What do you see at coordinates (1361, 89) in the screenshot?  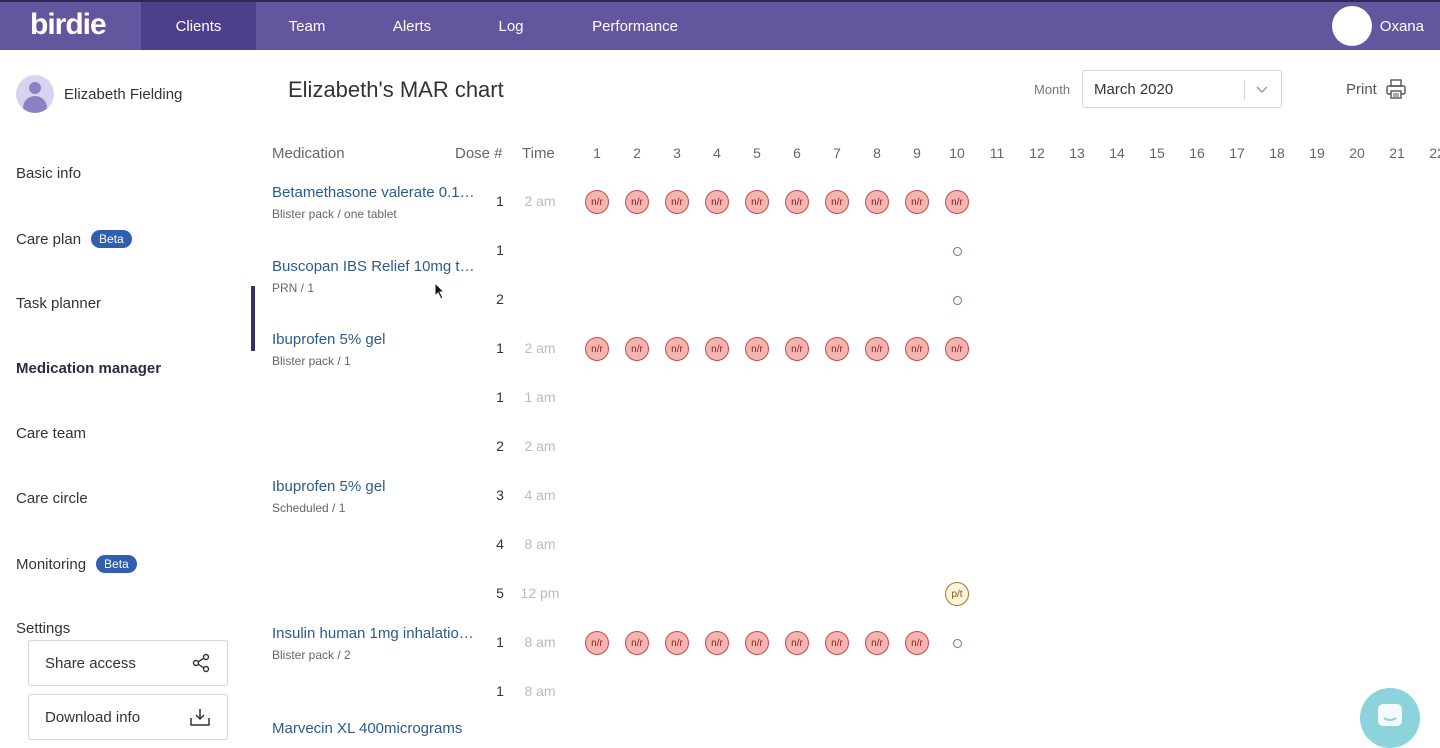 I see `print-label: Print` at bounding box center [1361, 89].